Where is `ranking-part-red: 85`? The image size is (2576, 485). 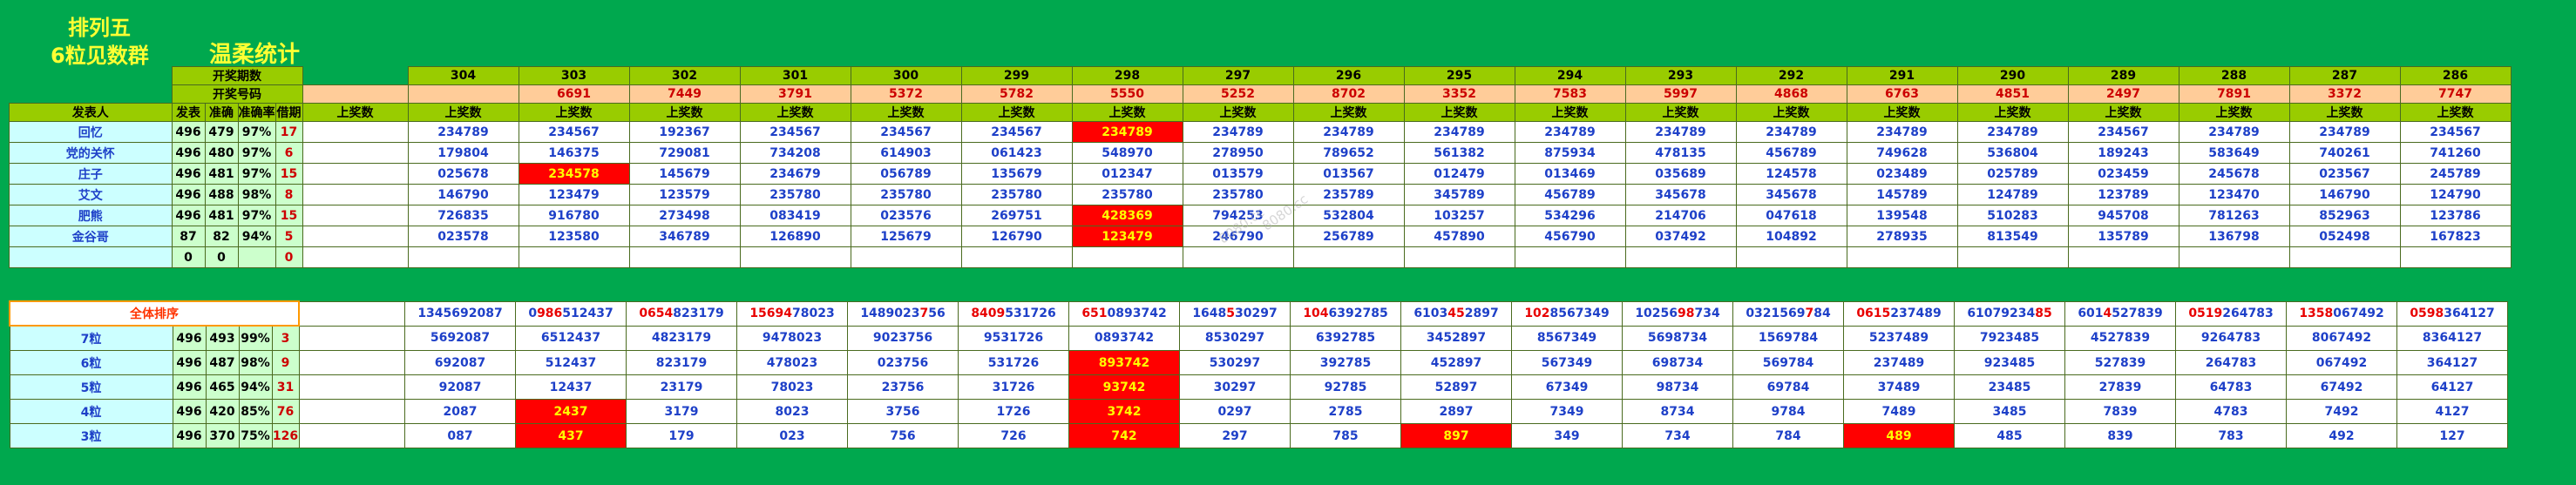
ranking-part-red: 85 is located at coordinates (2044, 313).